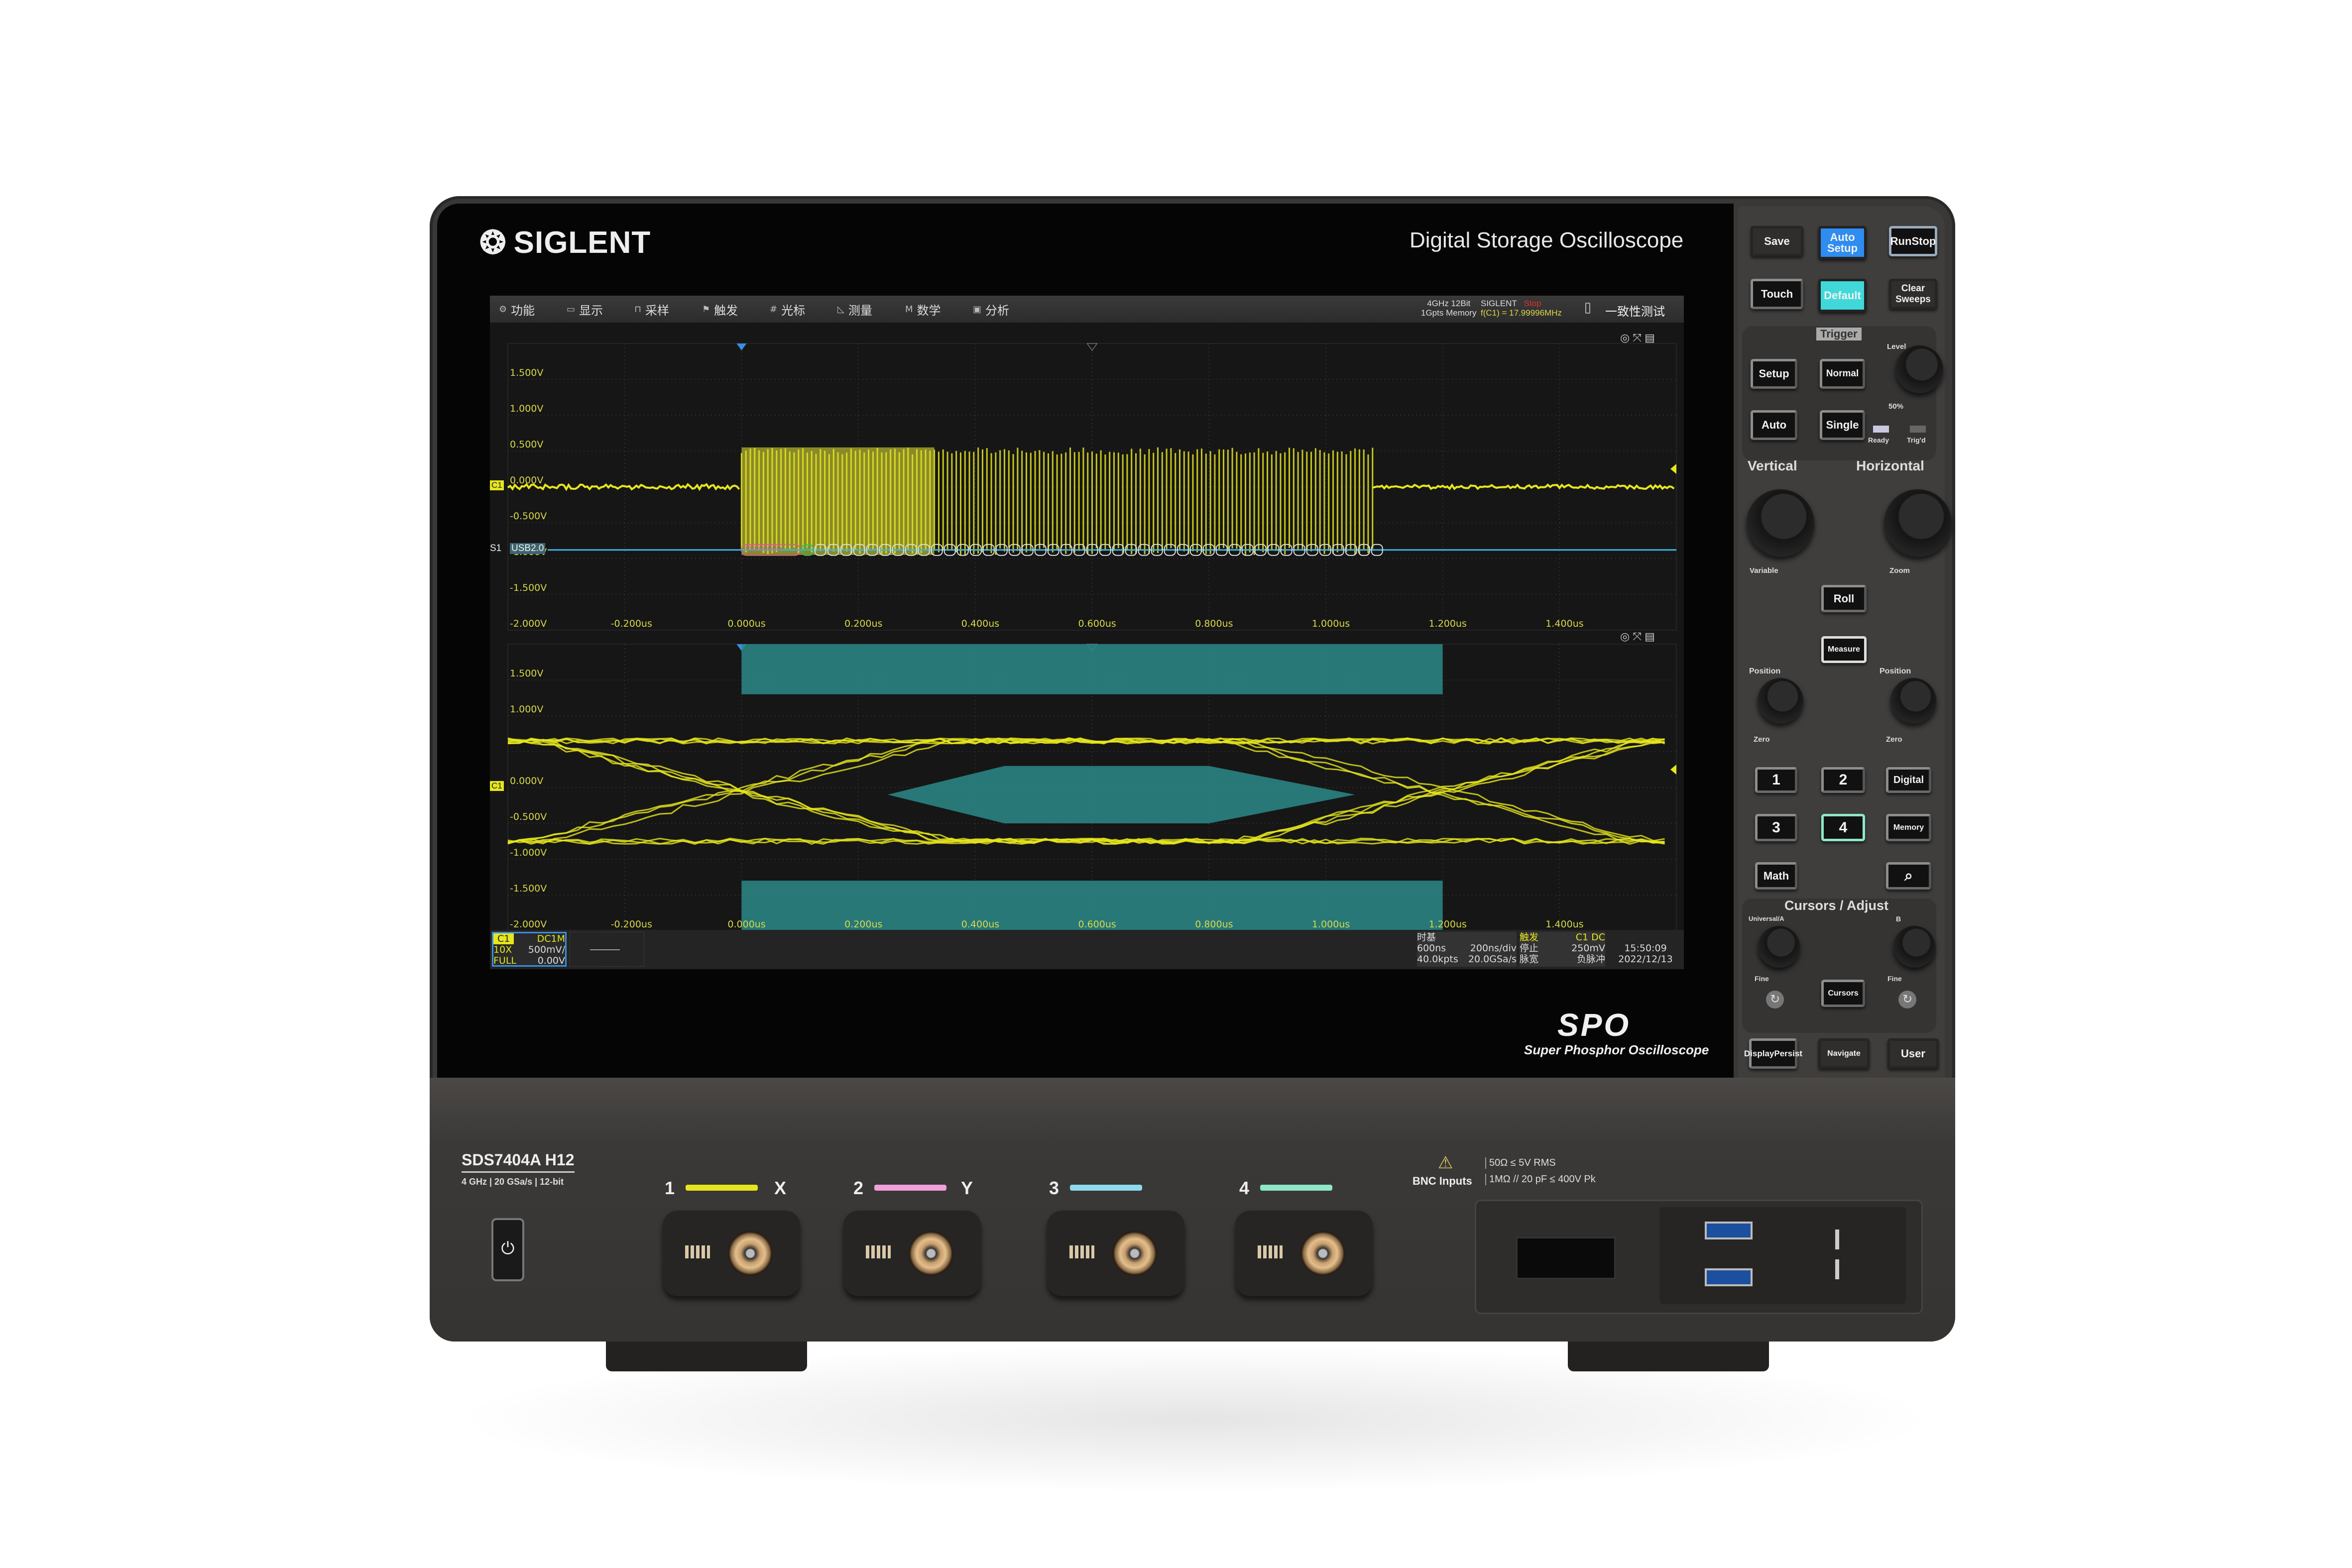 Image resolution: width=2352 pixels, height=1568 pixels. What do you see at coordinates (1774, 425) in the screenshot?
I see `trigger-auto-button: Auto` at bounding box center [1774, 425].